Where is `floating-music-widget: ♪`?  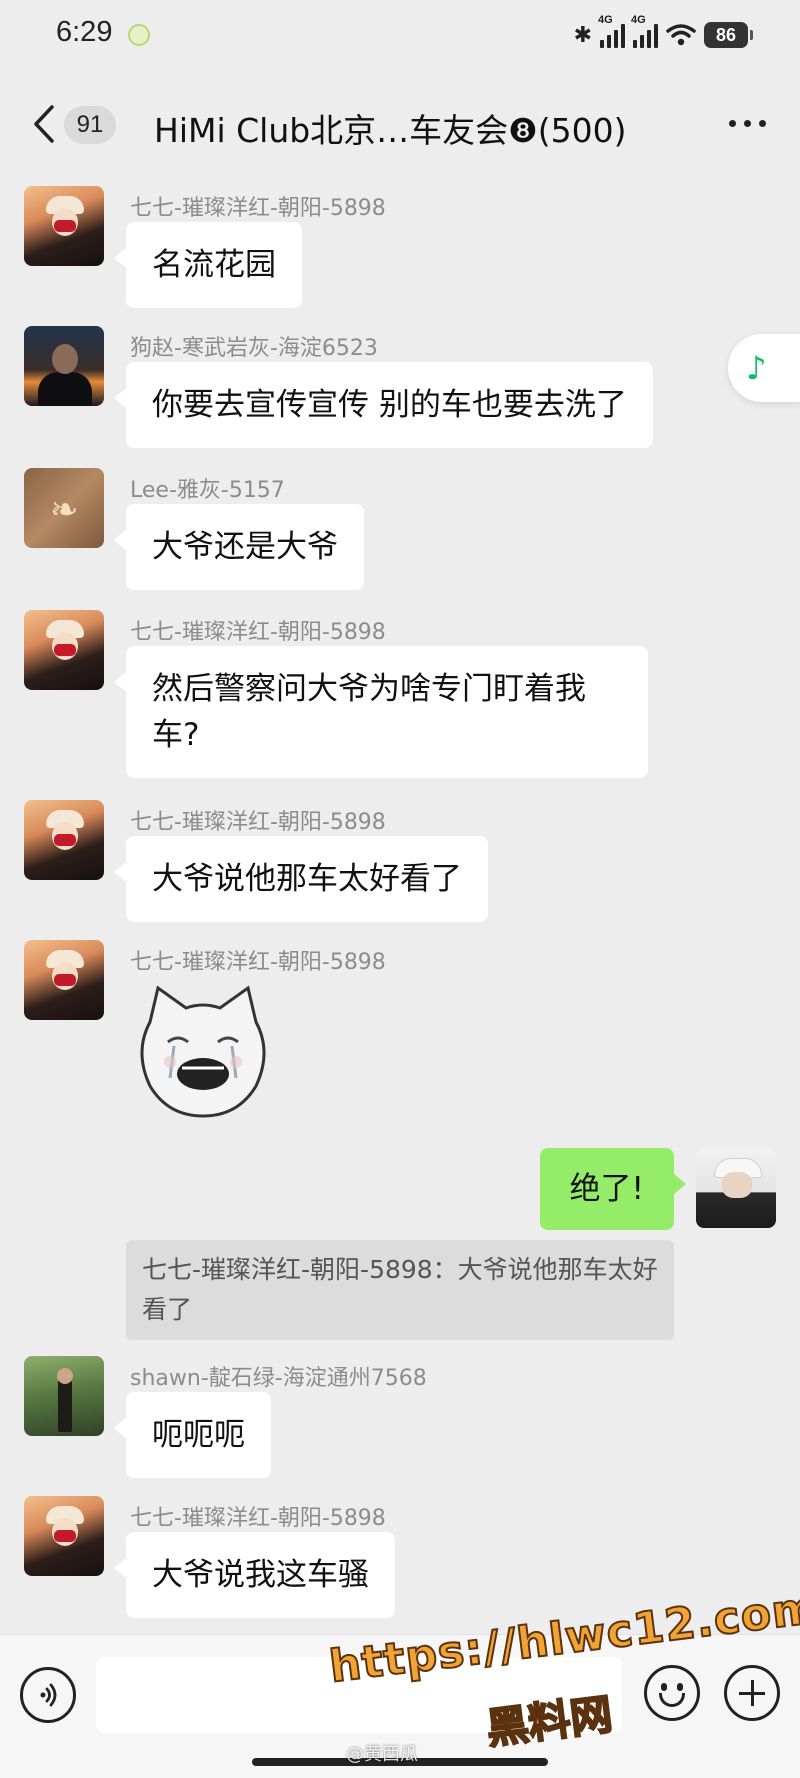
floating-music-widget: ♪ is located at coordinates (764, 368).